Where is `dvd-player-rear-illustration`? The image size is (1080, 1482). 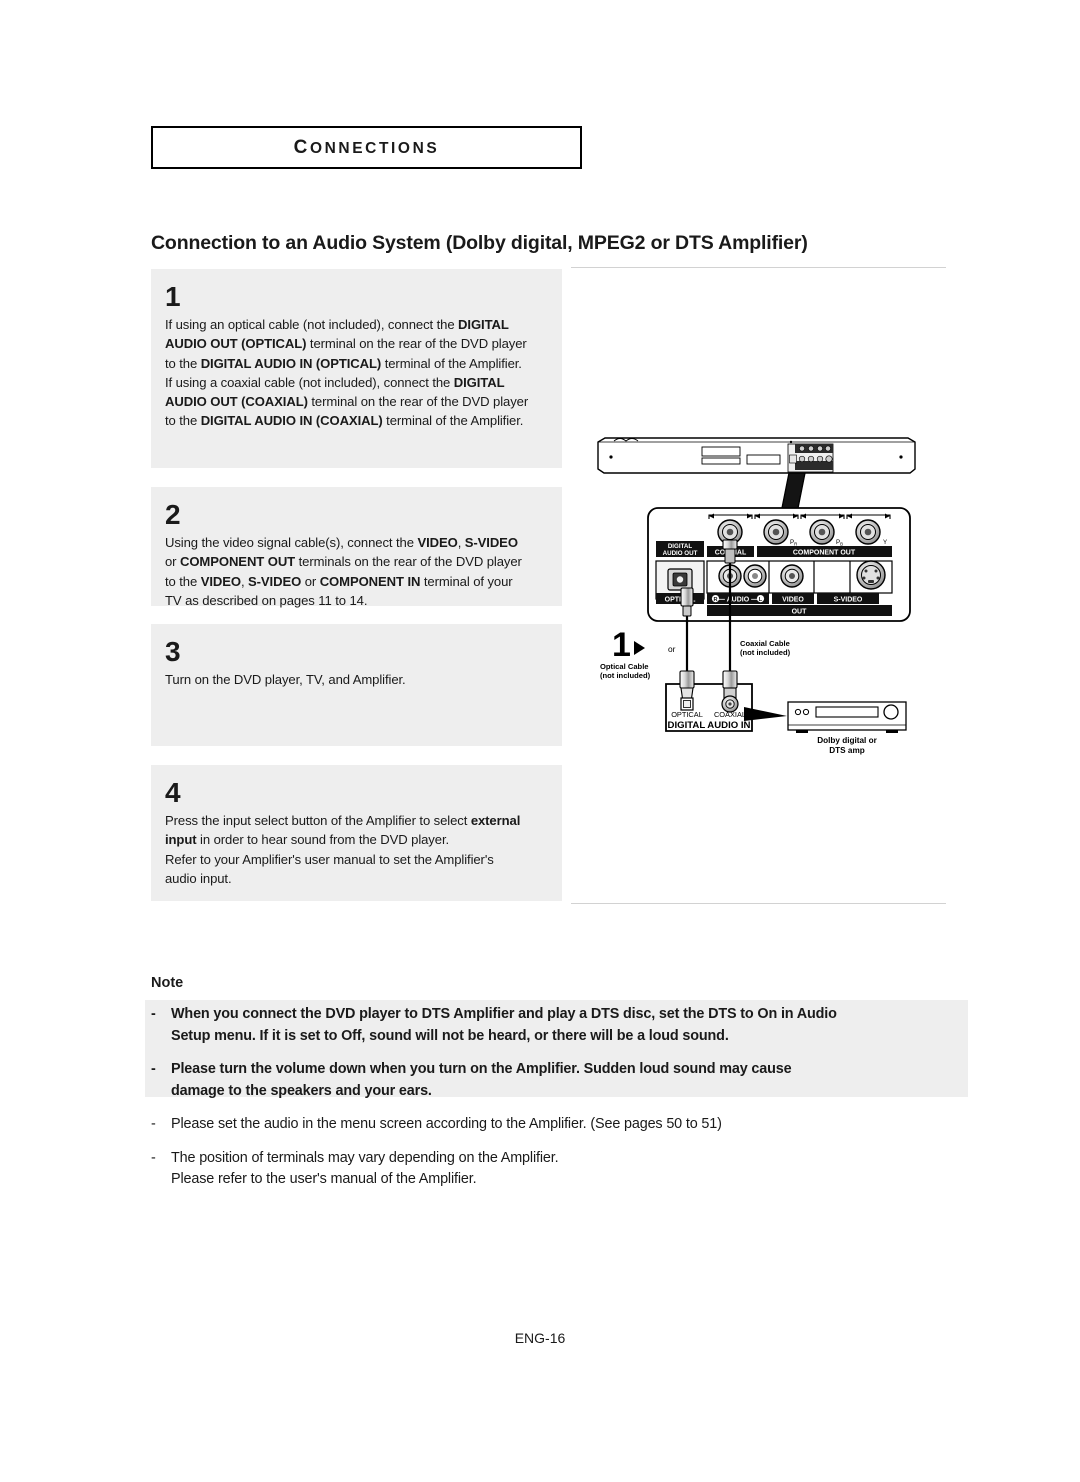
dvd-player-rear-illustration is located at coordinates (756, 455).